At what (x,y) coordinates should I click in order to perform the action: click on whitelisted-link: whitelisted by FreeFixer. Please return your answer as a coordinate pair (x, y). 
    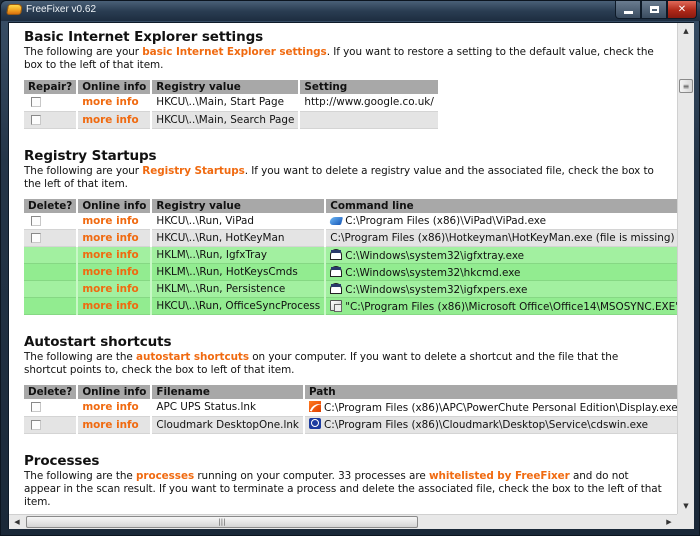
    Looking at the image, I should click on (499, 476).